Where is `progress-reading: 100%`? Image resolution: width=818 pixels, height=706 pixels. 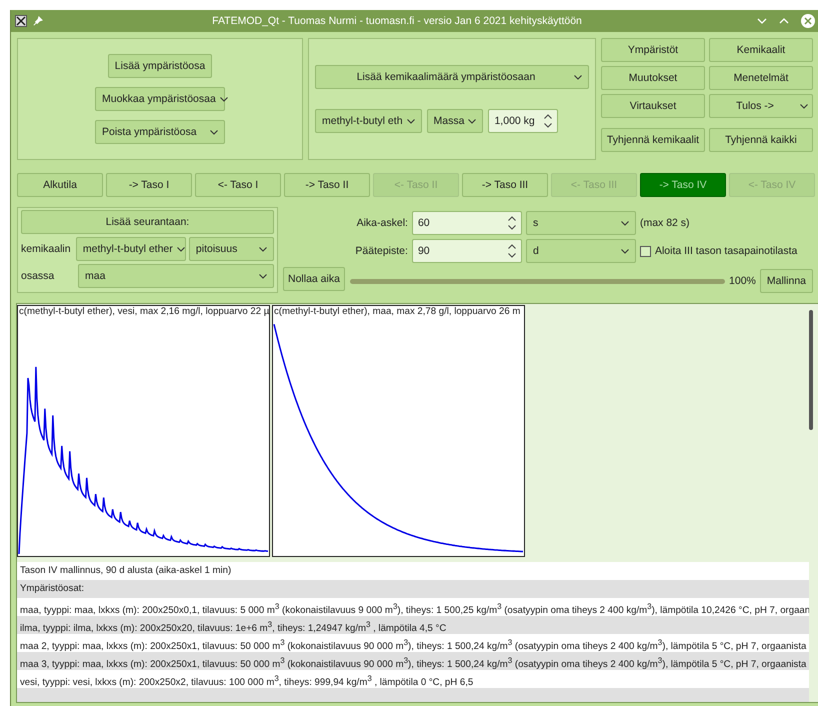
progress-reading: 100% is located at coordinates (742, 281).